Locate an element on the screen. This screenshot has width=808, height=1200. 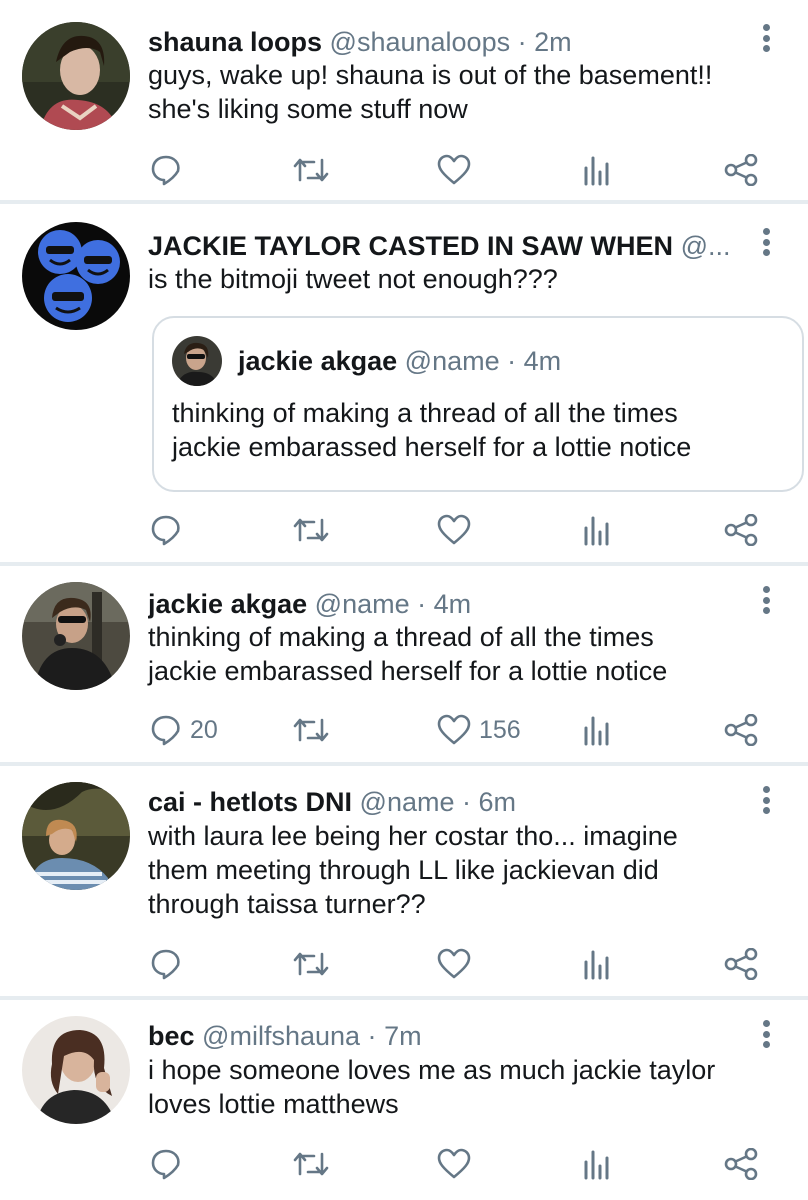
tweet-header: cai - hetlots DNI @name · 6m is located at coordinates (443, 802).